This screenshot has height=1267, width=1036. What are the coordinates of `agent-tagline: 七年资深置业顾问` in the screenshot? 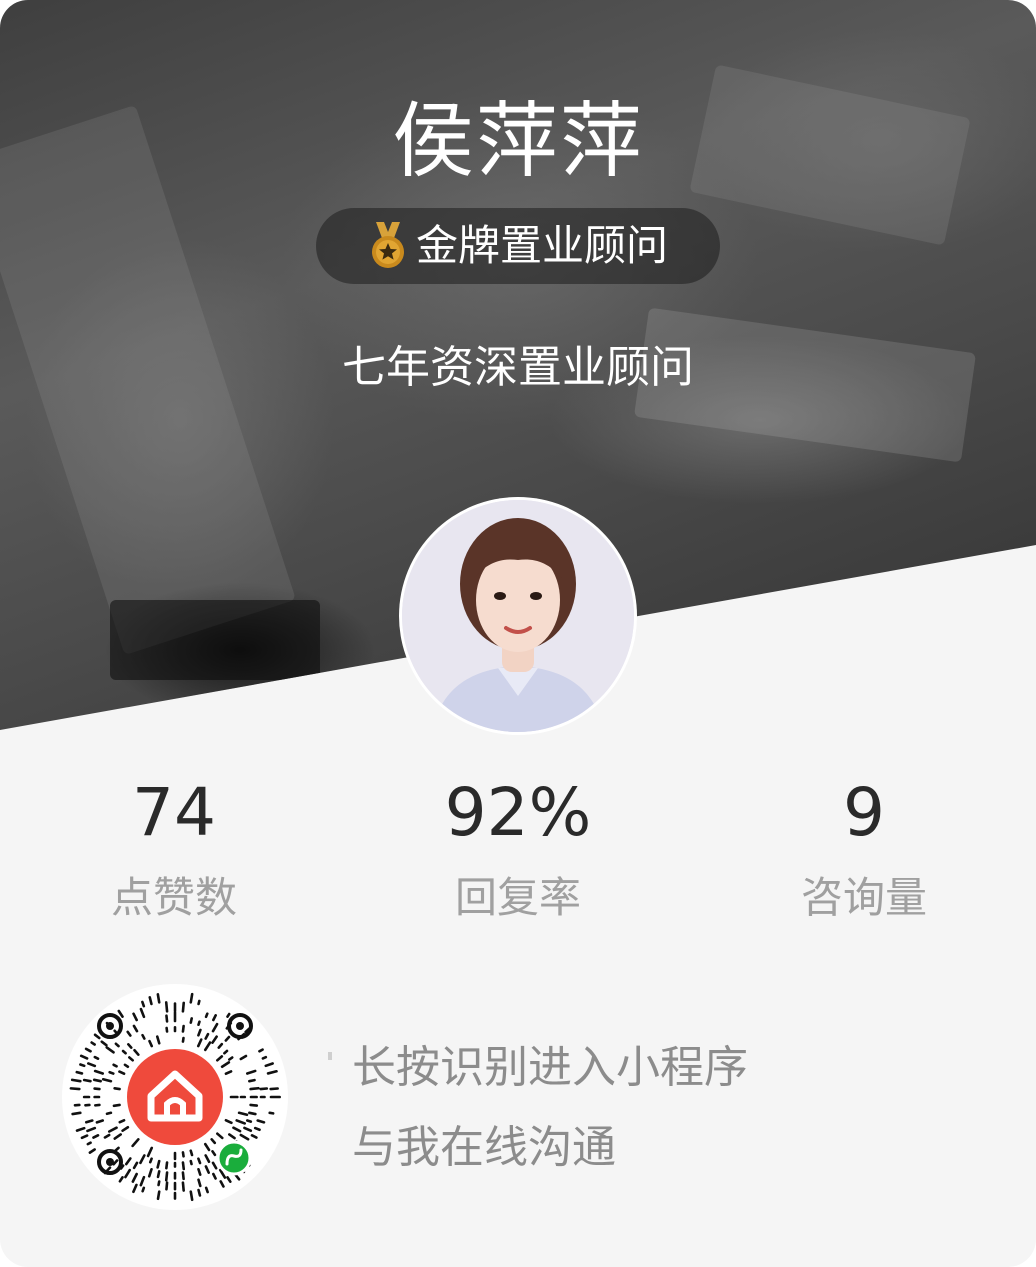 It's located at (518, 367).